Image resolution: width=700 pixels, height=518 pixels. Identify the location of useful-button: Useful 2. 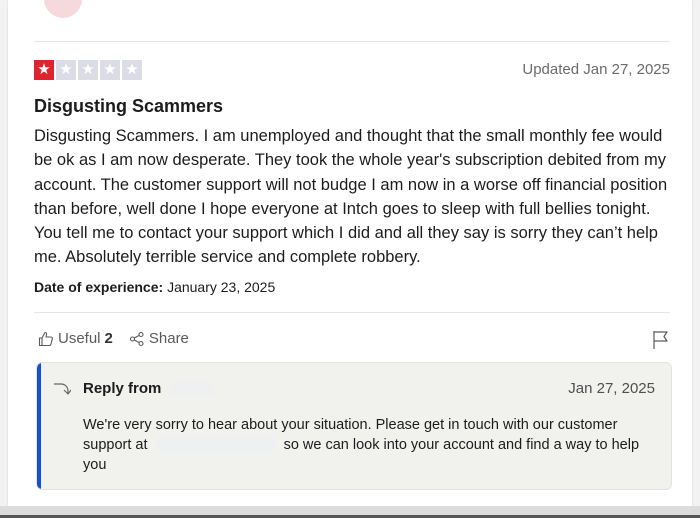
(75, 338).